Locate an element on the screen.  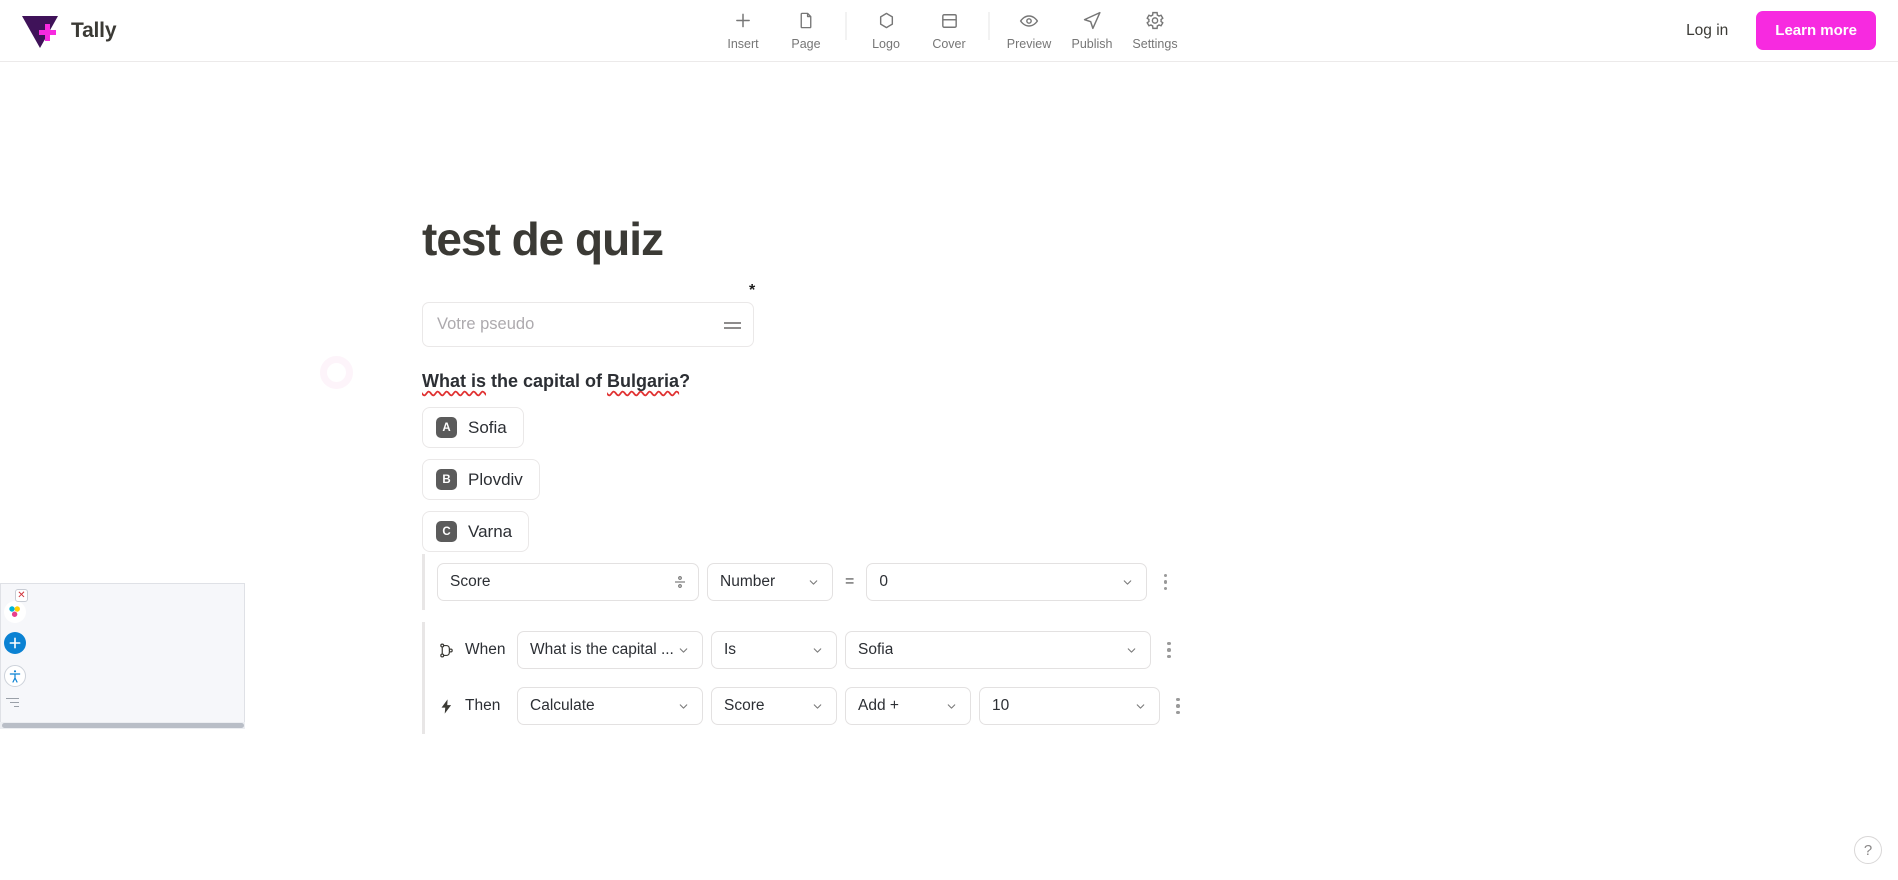
when-answer-value: Sofia is located at coordinates (876, 649).